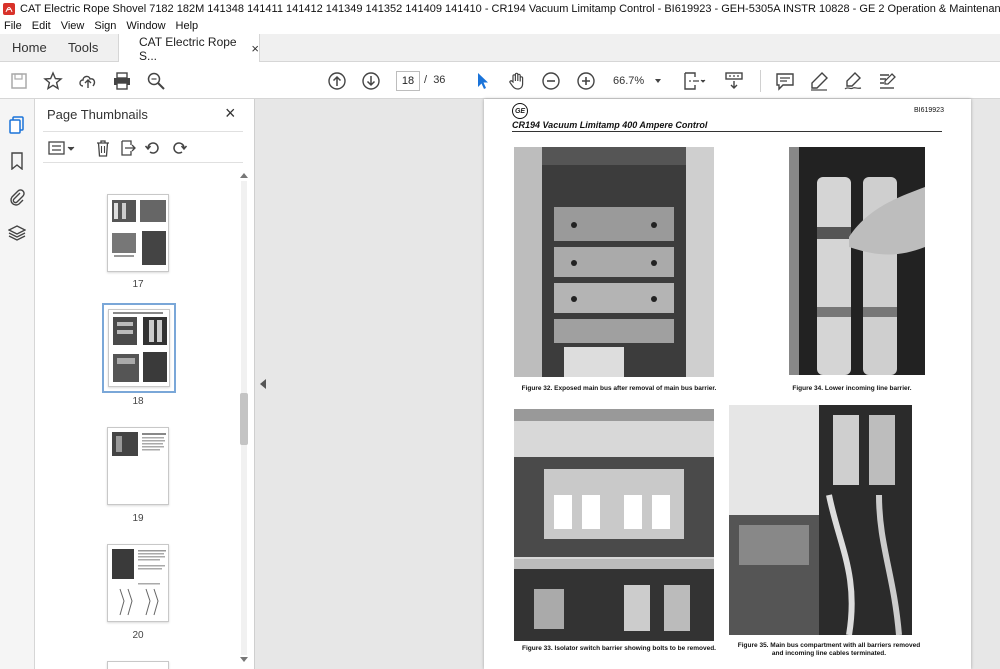 This screenshot has width=1000, height=669. I want to click on scroll-mode-icon, so click(734, 81).